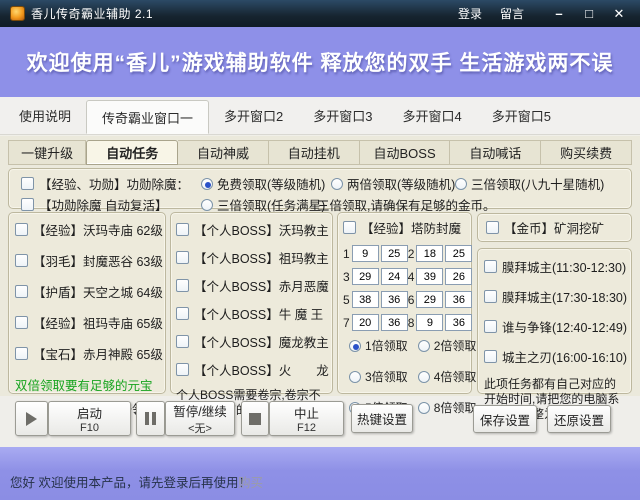  Describe the element at coordinates (446, 407) in the screenshot. I see `radio-x8: 8倍领取` at that location.